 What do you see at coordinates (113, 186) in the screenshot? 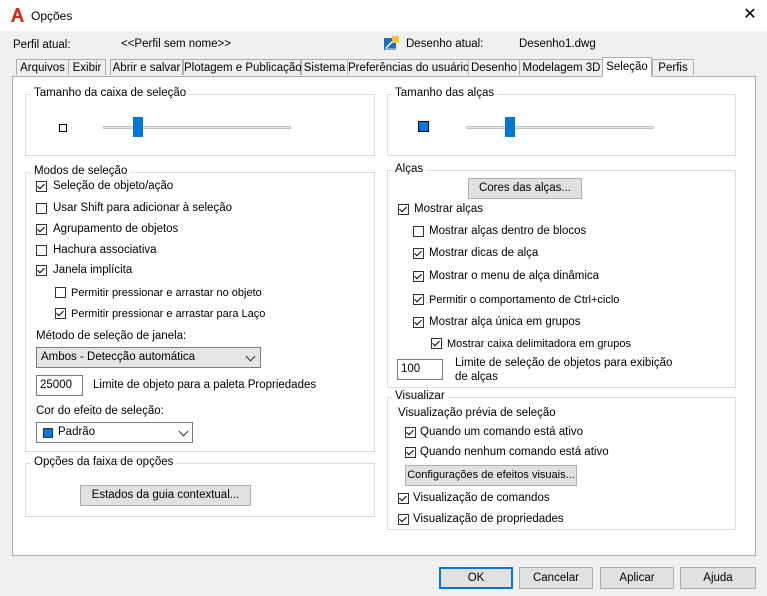
I see `noun-verb-label: Seleção de objeto/ação` at bounding box center [113, 186].